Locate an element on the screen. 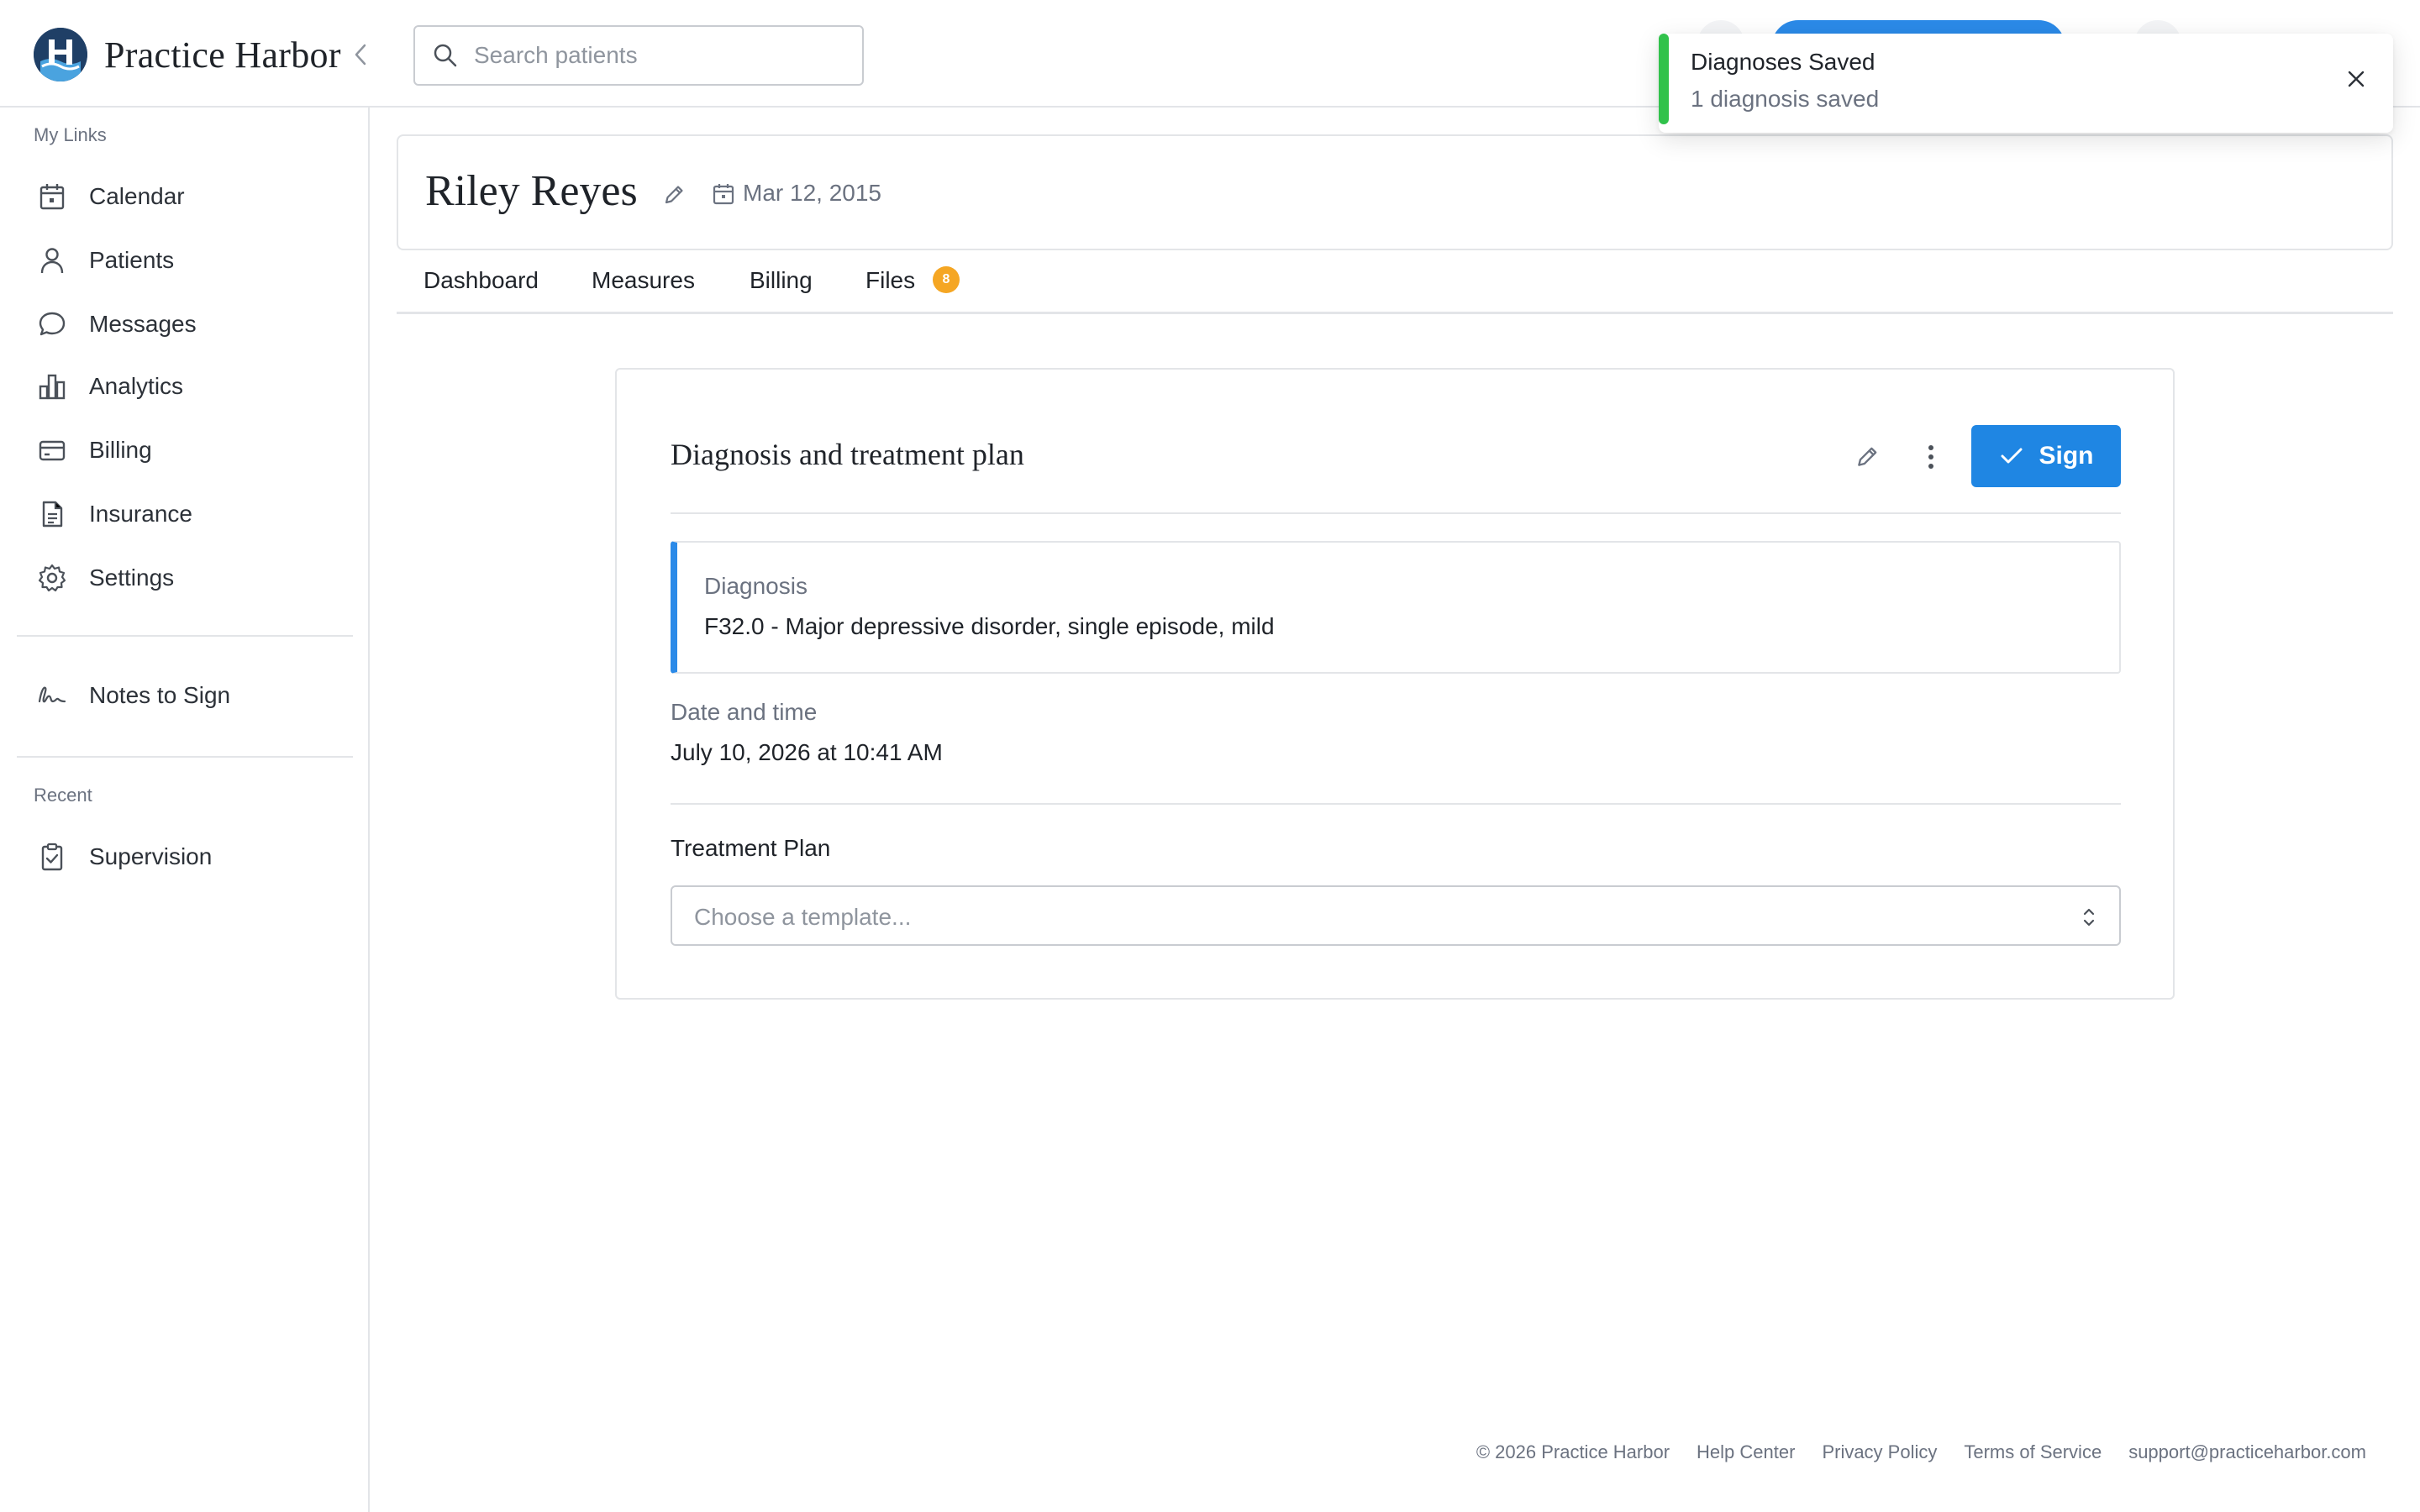  files-count-badge: 8 is located at coordinates (946, 279).